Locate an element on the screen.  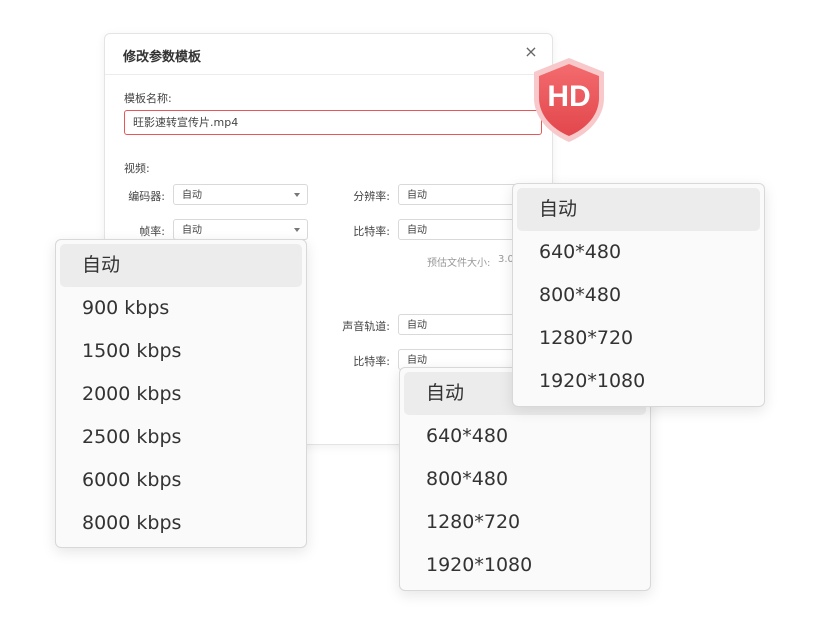
menu-item-900kbps: 900 kbps is located at coordinates (181, 308).